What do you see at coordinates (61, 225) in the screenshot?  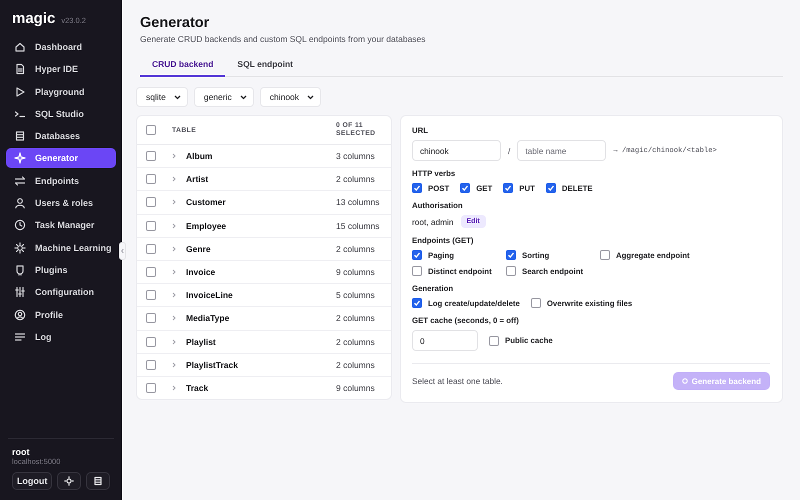 I see `sidebar-item: Task Manager` at bounding box center [61, 225].